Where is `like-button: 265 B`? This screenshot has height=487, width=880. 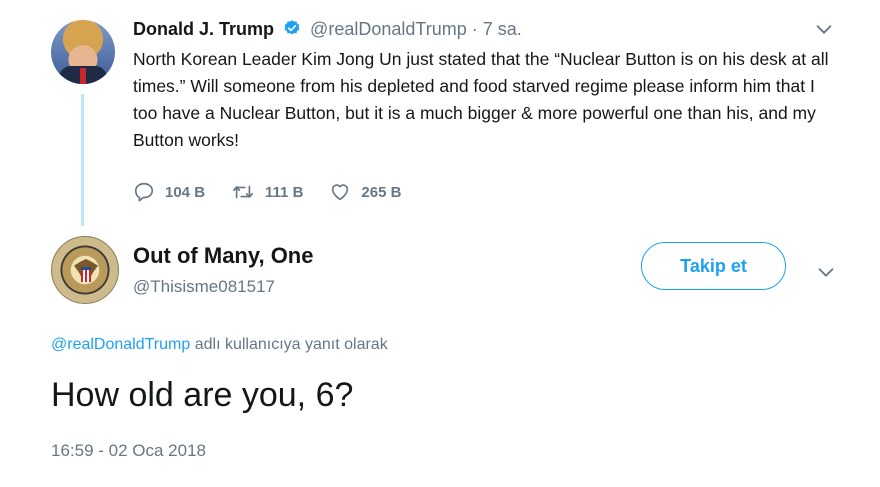
like-button: 265 B is located at coordinates (365, 192).